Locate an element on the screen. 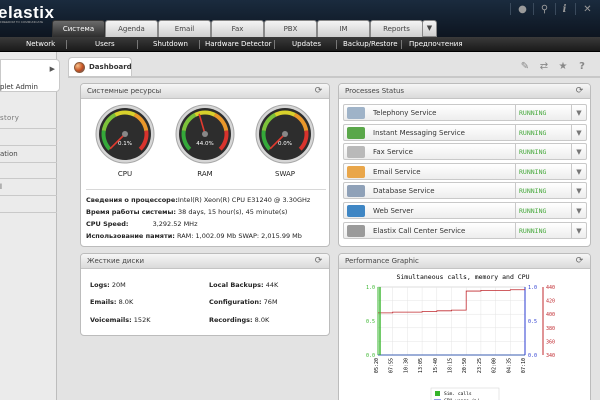 The image size is (600, 400). sidebar-item: l is located at coordinates (1, 187).